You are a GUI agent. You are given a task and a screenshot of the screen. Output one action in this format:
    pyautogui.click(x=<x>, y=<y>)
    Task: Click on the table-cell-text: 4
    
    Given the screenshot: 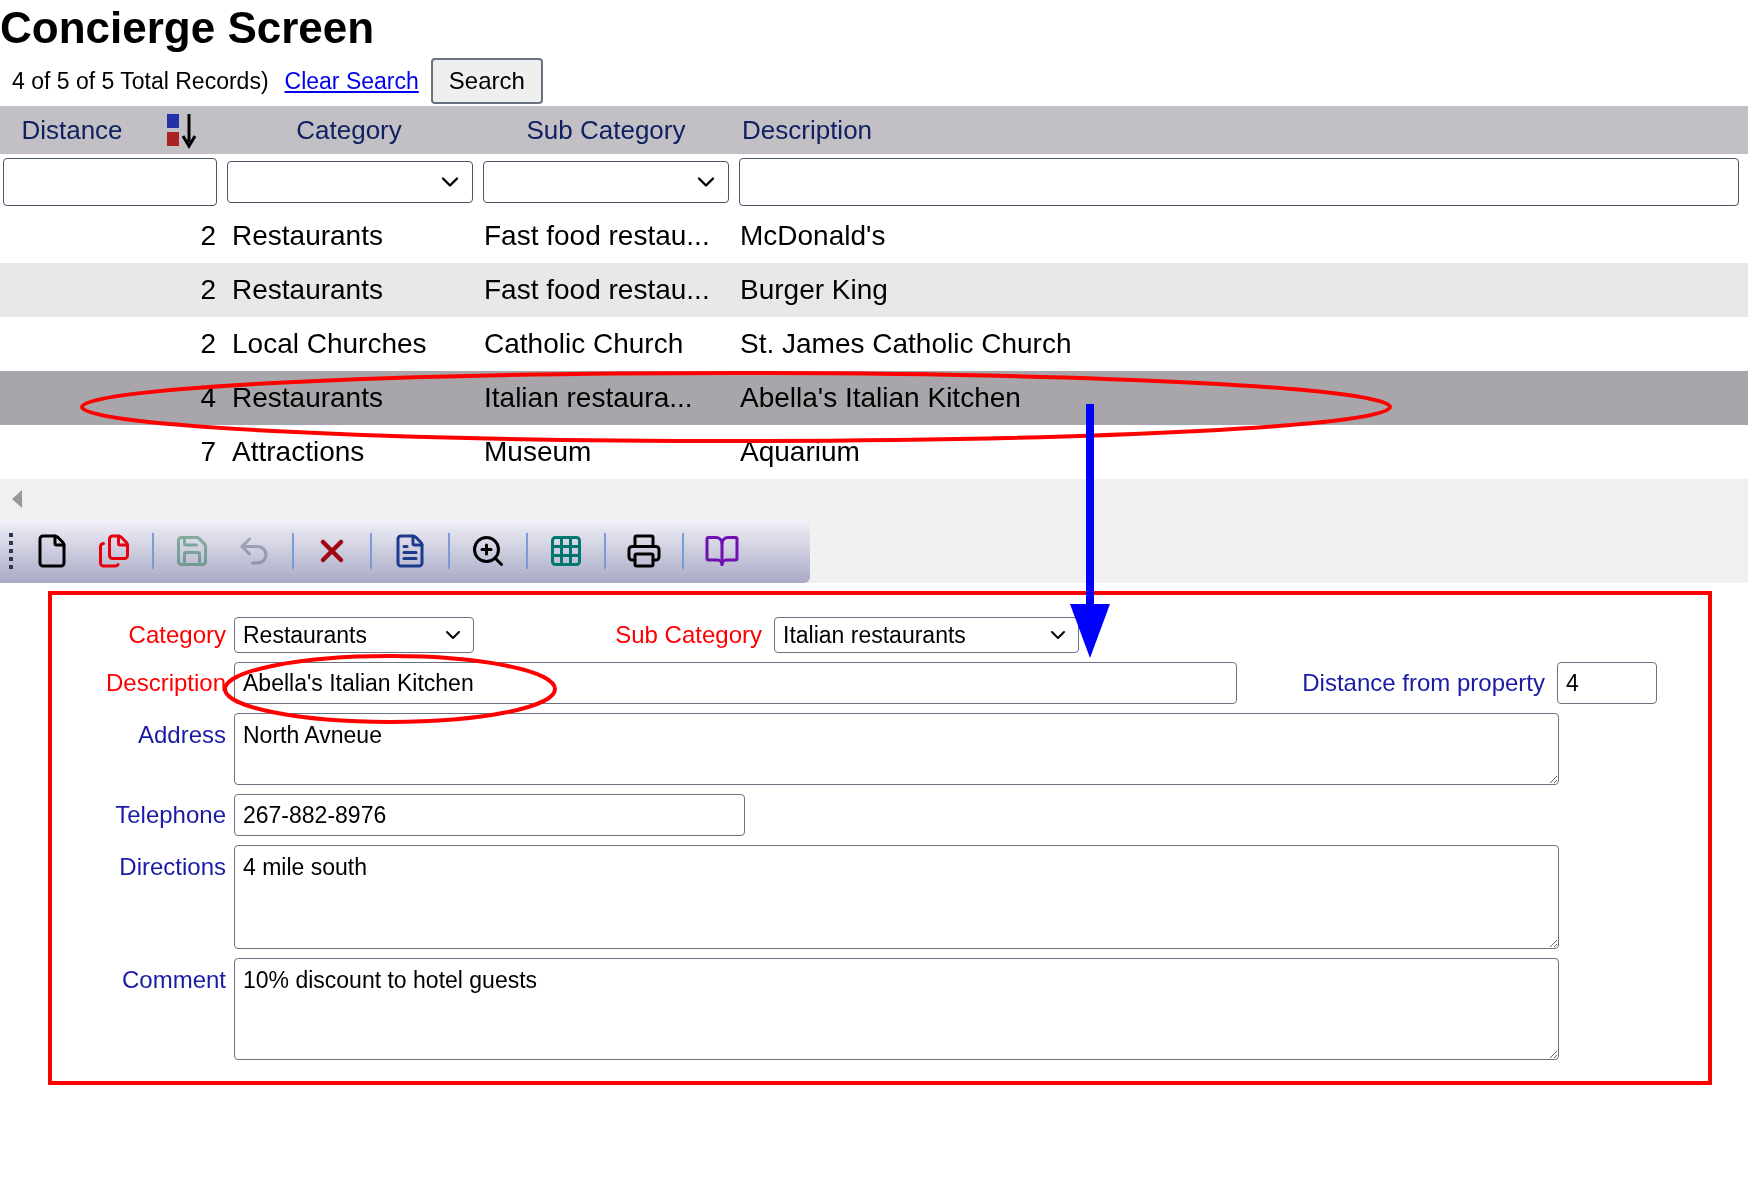 What is the action you would take?
    pyautogui.click(x=208, y=398)
    